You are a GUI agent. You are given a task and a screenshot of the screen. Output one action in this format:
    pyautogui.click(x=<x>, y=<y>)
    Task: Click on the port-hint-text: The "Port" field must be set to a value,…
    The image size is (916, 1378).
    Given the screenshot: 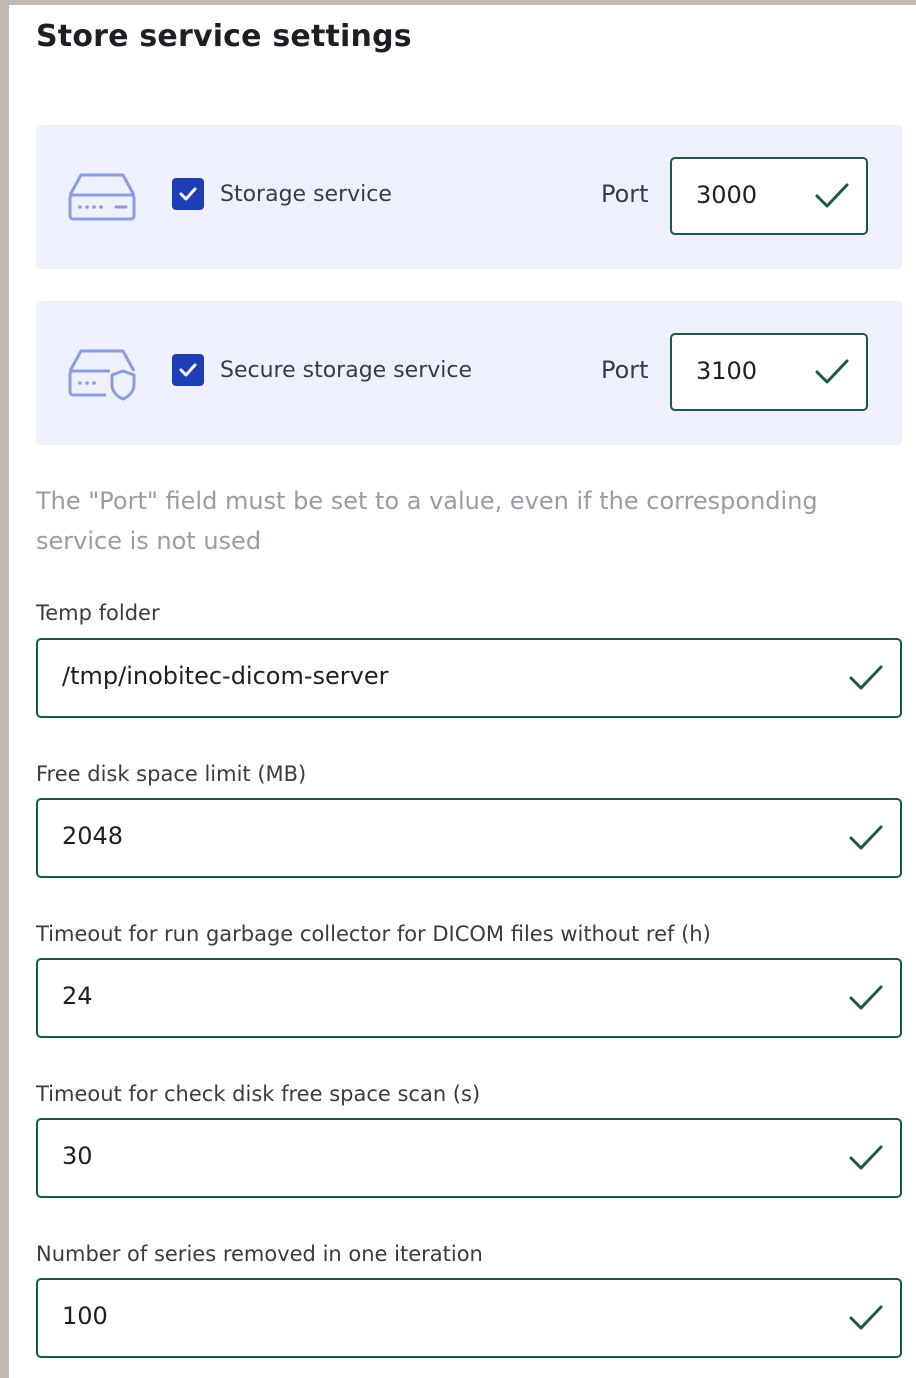 What is the action you would take?
    pyautogui.click(x=427, y=521)
    